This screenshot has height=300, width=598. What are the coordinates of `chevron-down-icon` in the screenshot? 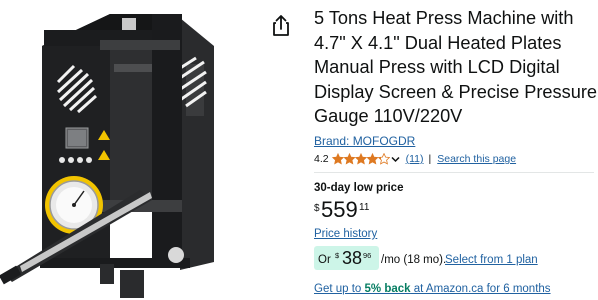 It's located at (395, 159).